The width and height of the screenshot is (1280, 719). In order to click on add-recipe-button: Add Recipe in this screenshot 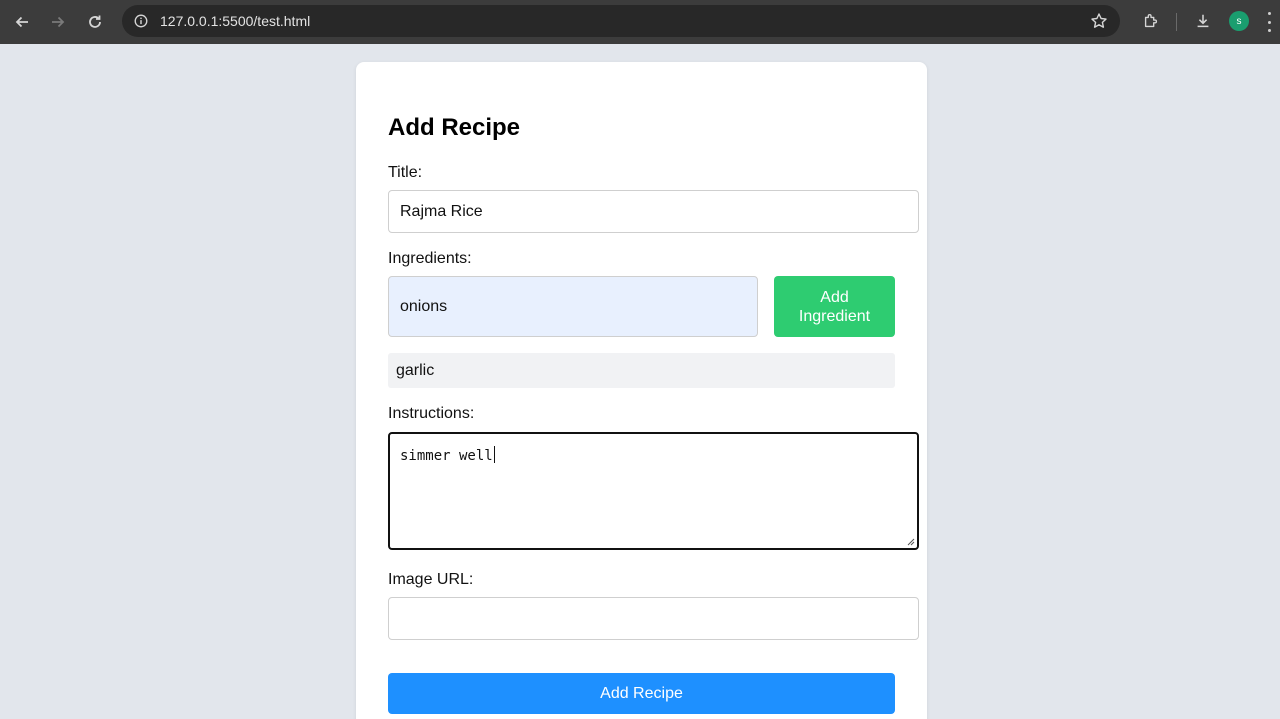, I will do `click(641, 693)`.